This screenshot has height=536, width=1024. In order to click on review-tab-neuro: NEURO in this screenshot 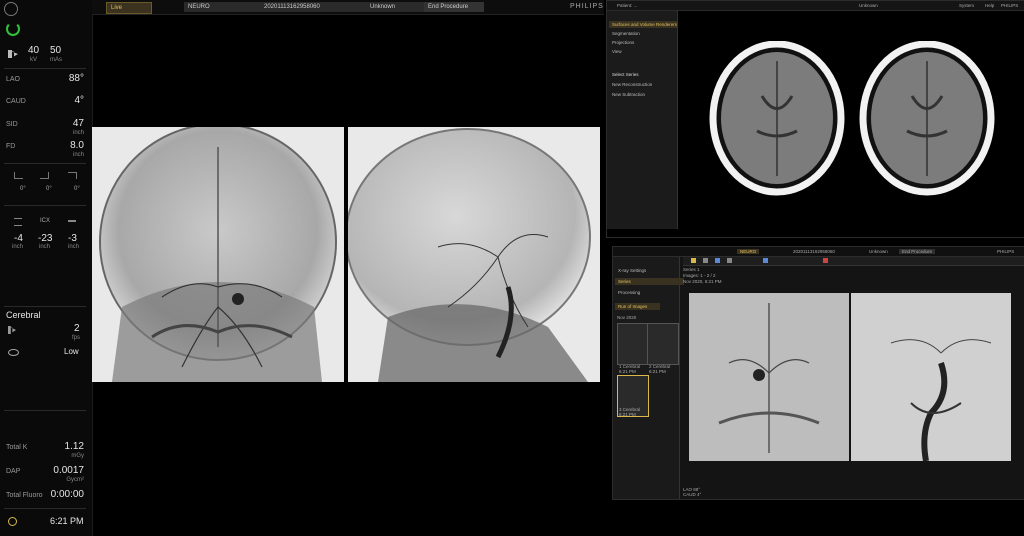, I will do `click(748, 251)`.